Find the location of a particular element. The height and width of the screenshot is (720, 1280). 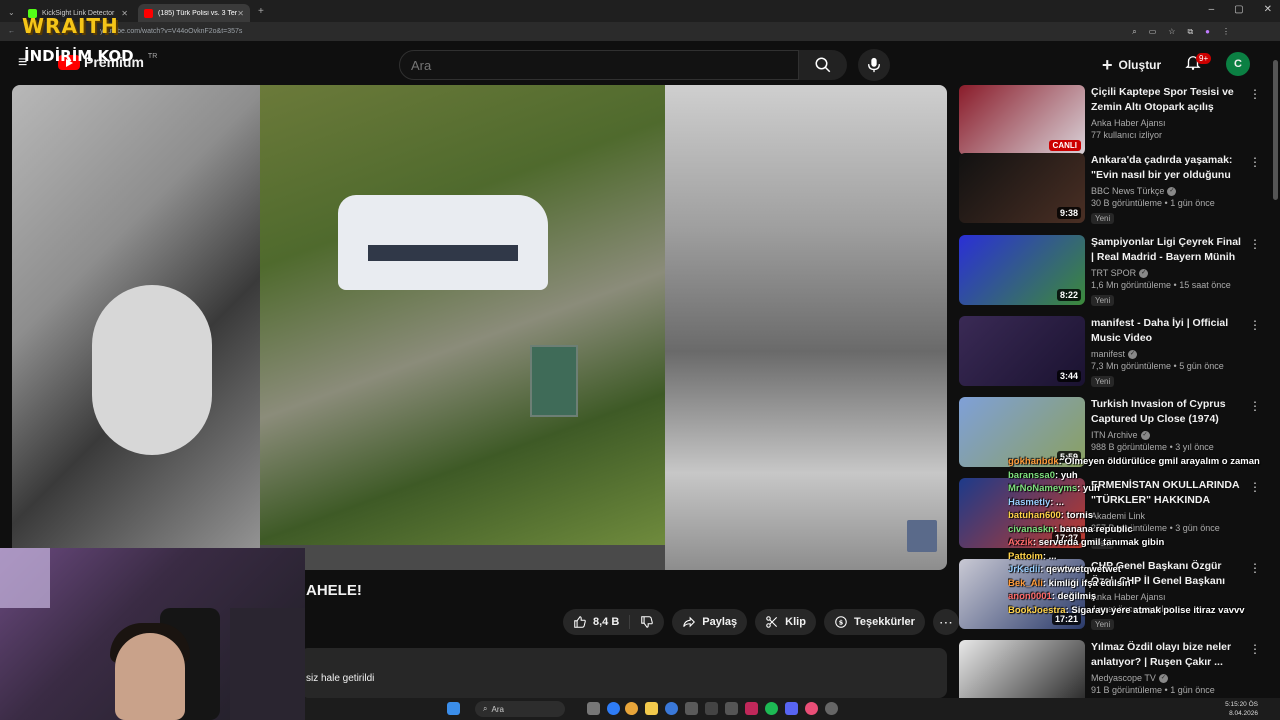

bookmark-star-icon: ☆ is located at coordinates (1171, 32).